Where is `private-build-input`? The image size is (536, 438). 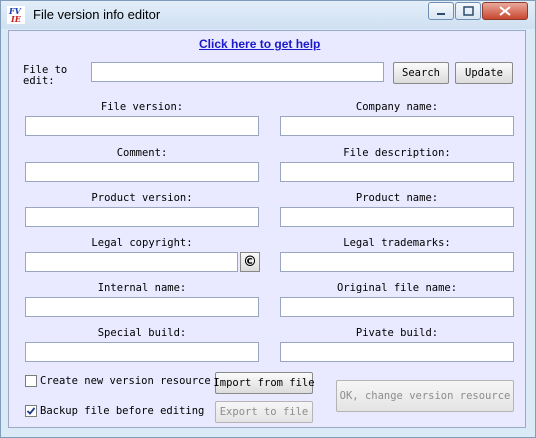
private-build-input is located at coordinates (397, 352).